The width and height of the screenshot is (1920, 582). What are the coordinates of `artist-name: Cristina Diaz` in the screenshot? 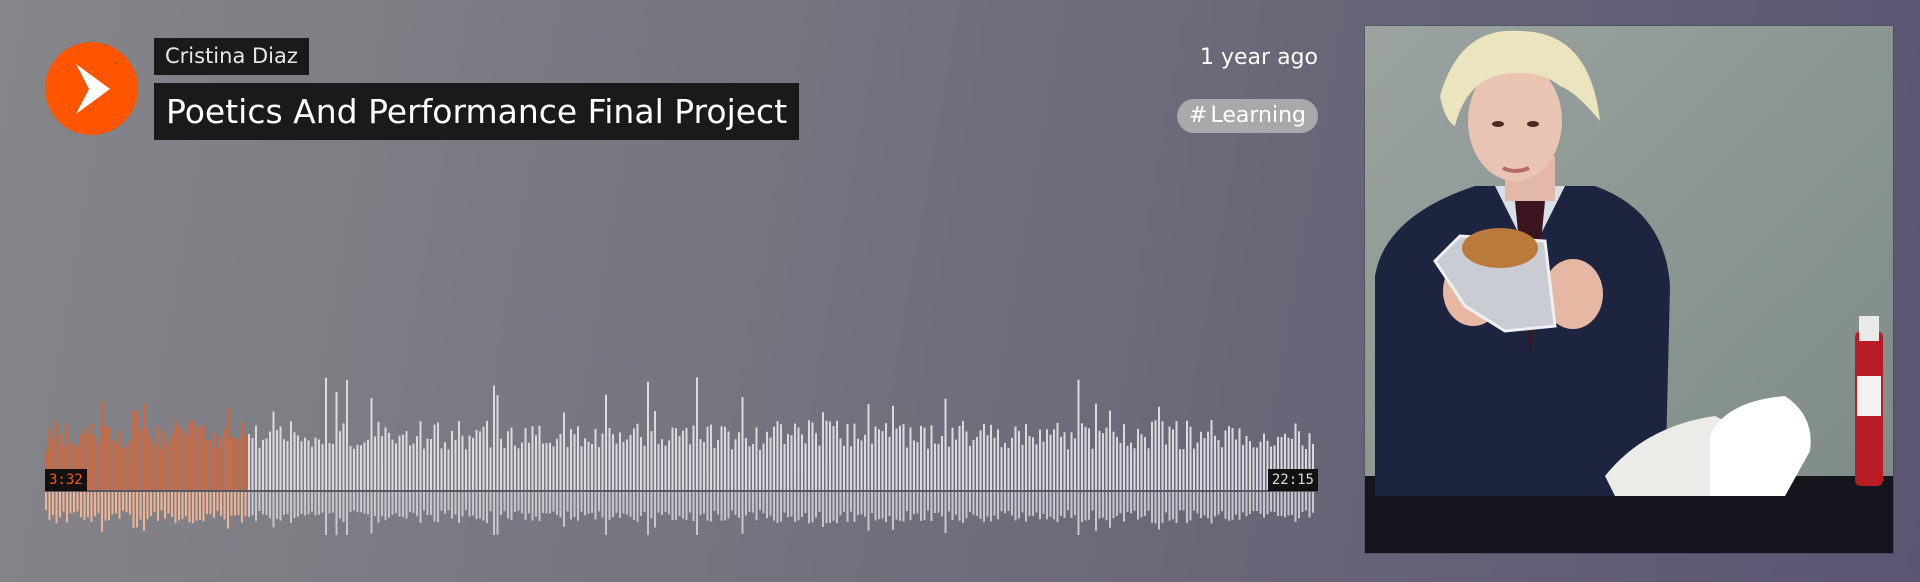 It's located at (231, 56).